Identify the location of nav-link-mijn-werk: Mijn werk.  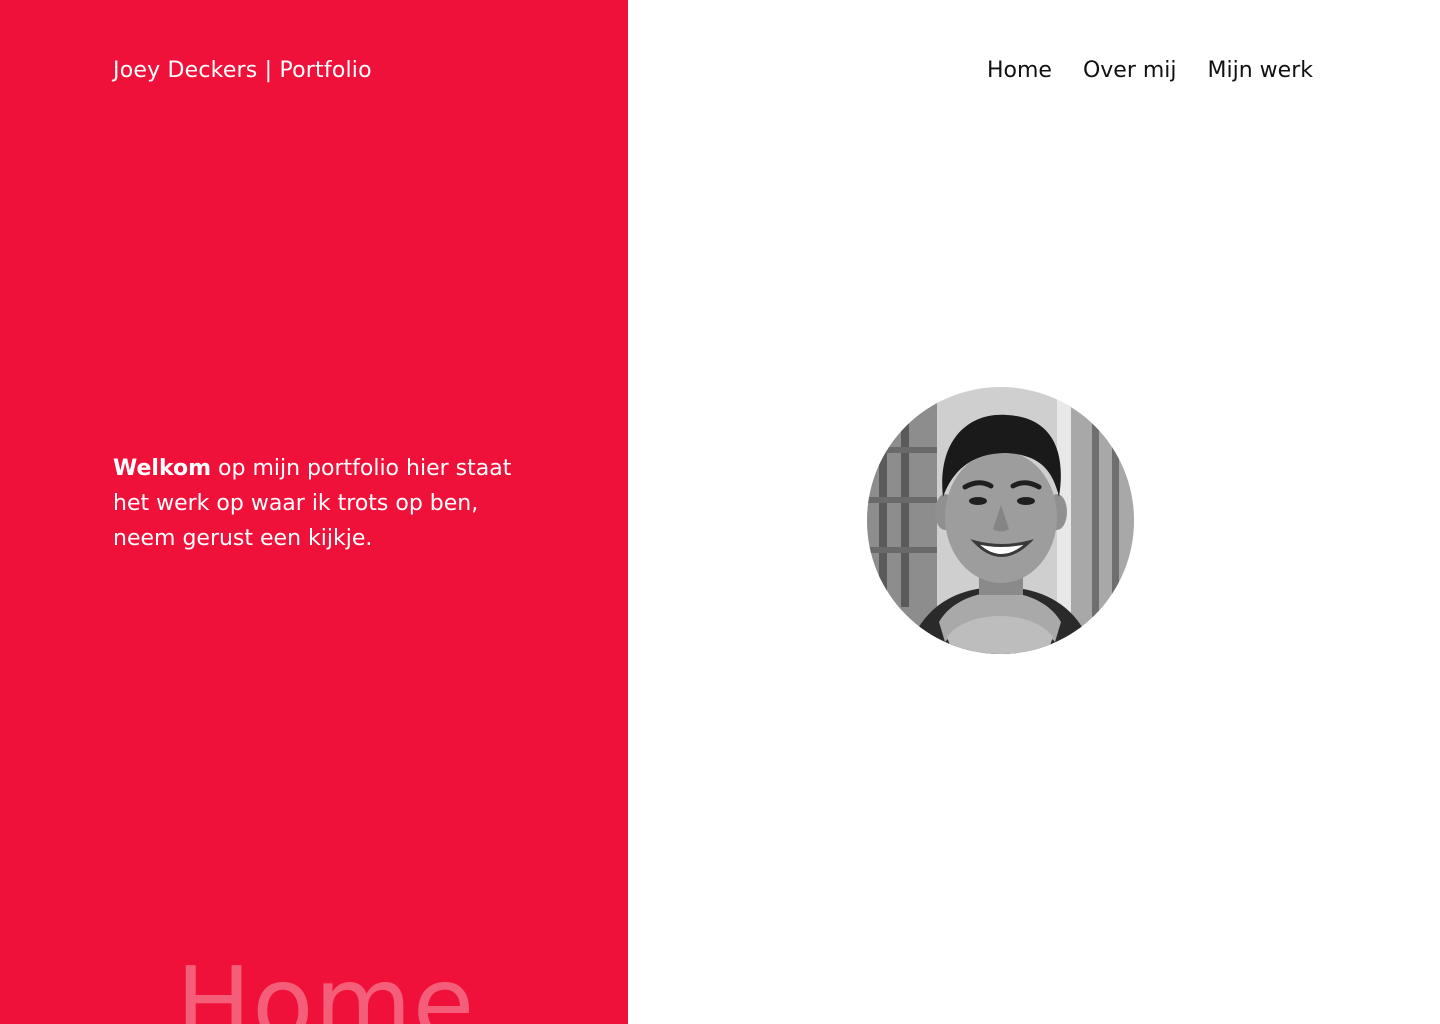
(1260, 71).